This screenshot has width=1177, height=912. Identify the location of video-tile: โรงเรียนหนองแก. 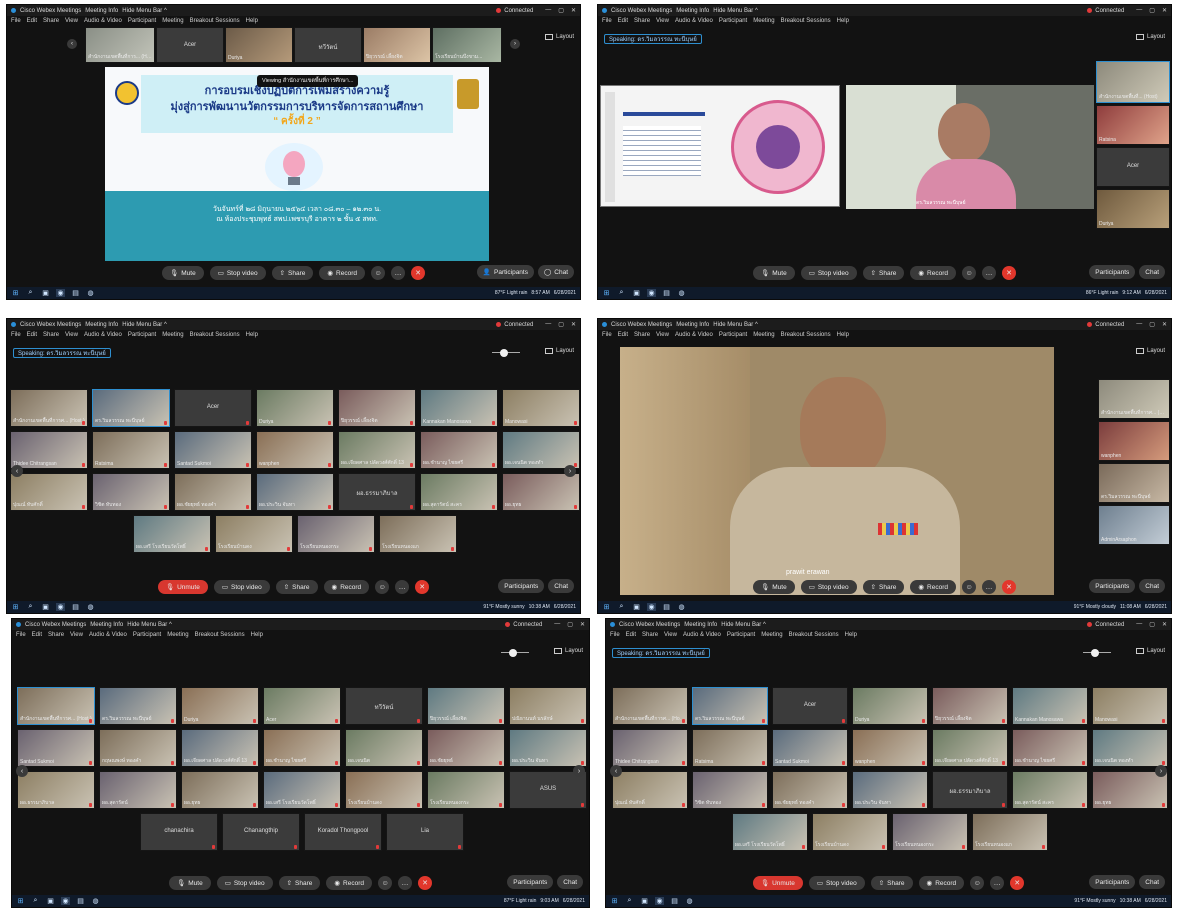
(418, 534).